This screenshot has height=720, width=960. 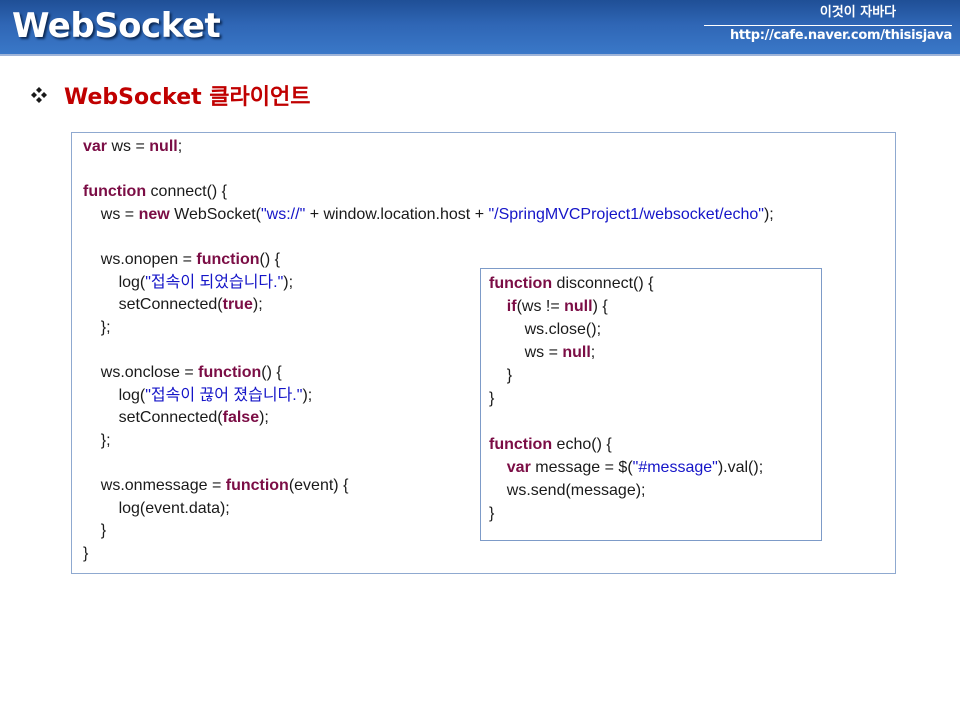 I want to click on code-line: function echo() {, so click(x=626, y=444).